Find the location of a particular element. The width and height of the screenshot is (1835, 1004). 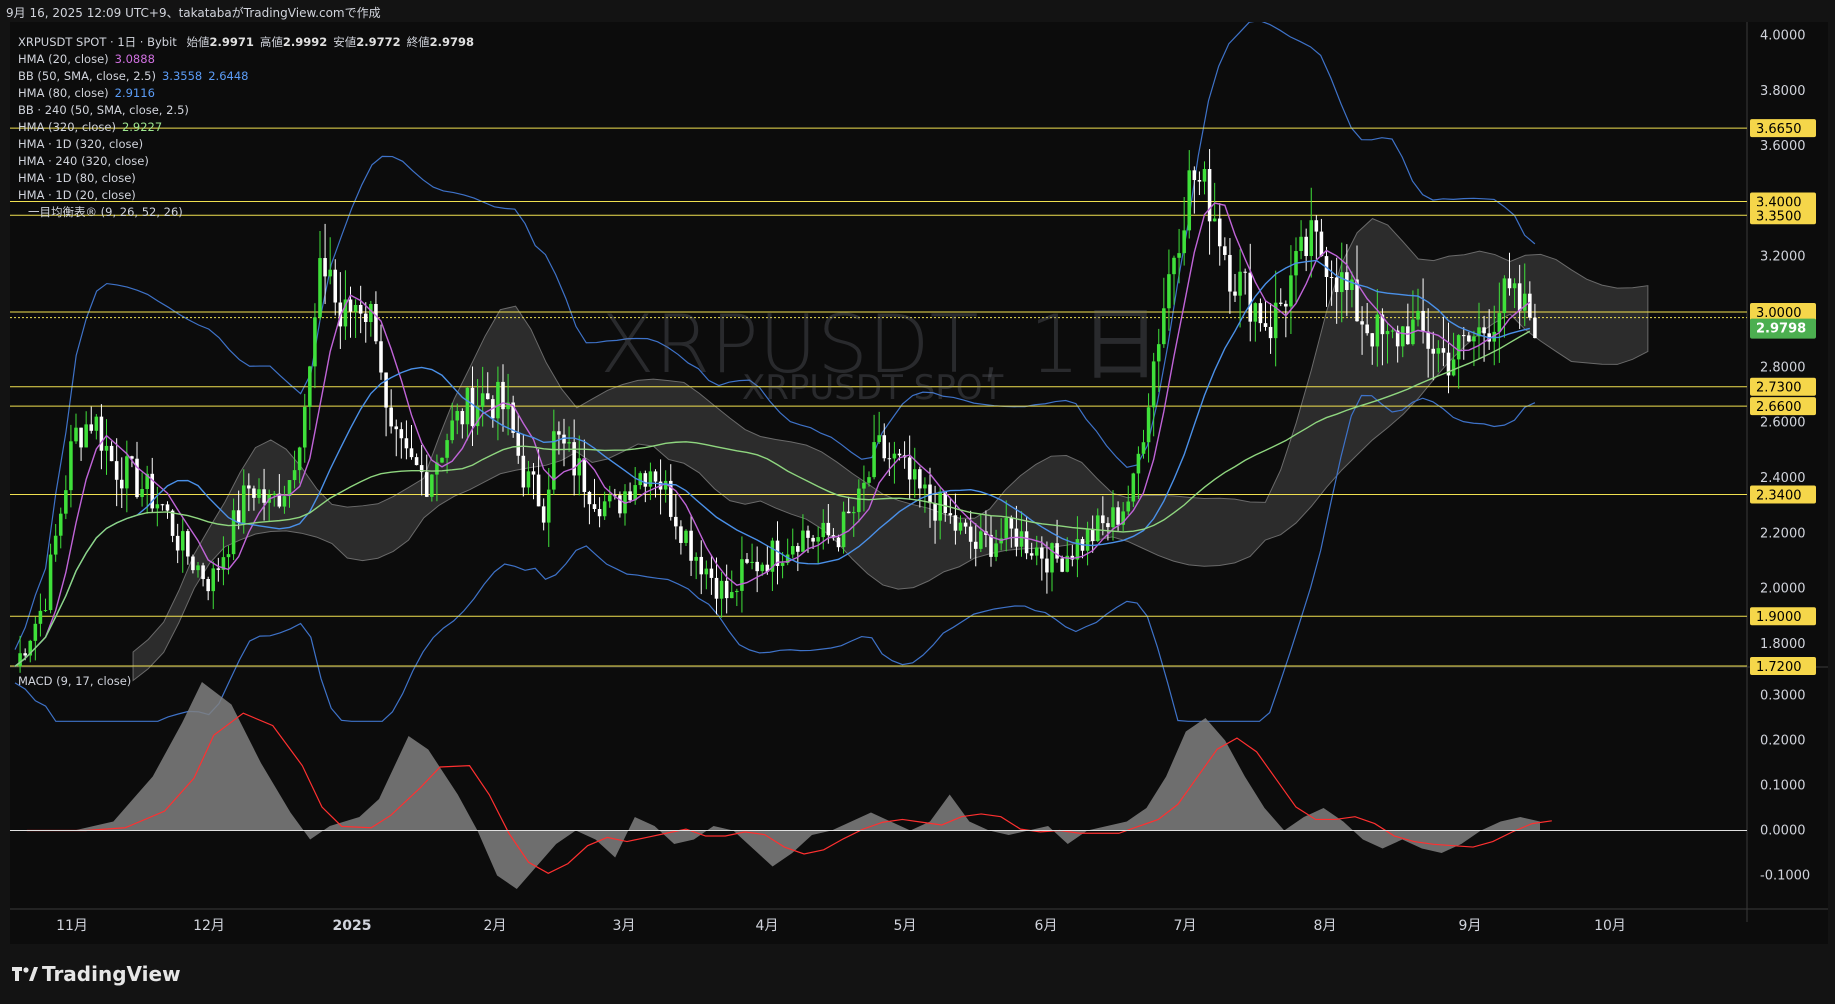

level-label: 3.6650 is located at coordinates (1779, 129).